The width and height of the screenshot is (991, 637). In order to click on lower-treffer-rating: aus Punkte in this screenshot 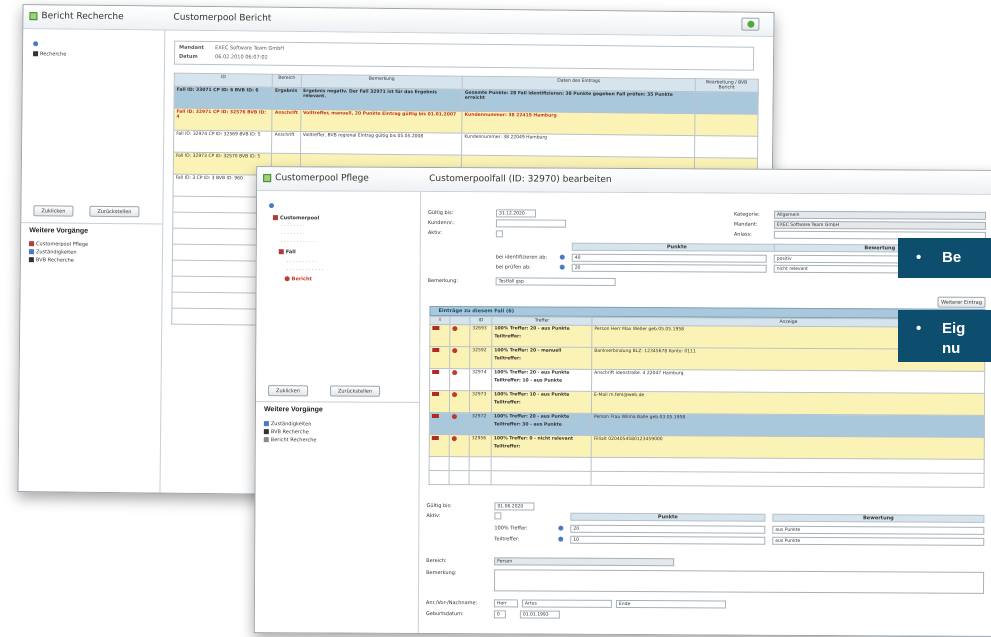, I will do `click(878, 530)`.